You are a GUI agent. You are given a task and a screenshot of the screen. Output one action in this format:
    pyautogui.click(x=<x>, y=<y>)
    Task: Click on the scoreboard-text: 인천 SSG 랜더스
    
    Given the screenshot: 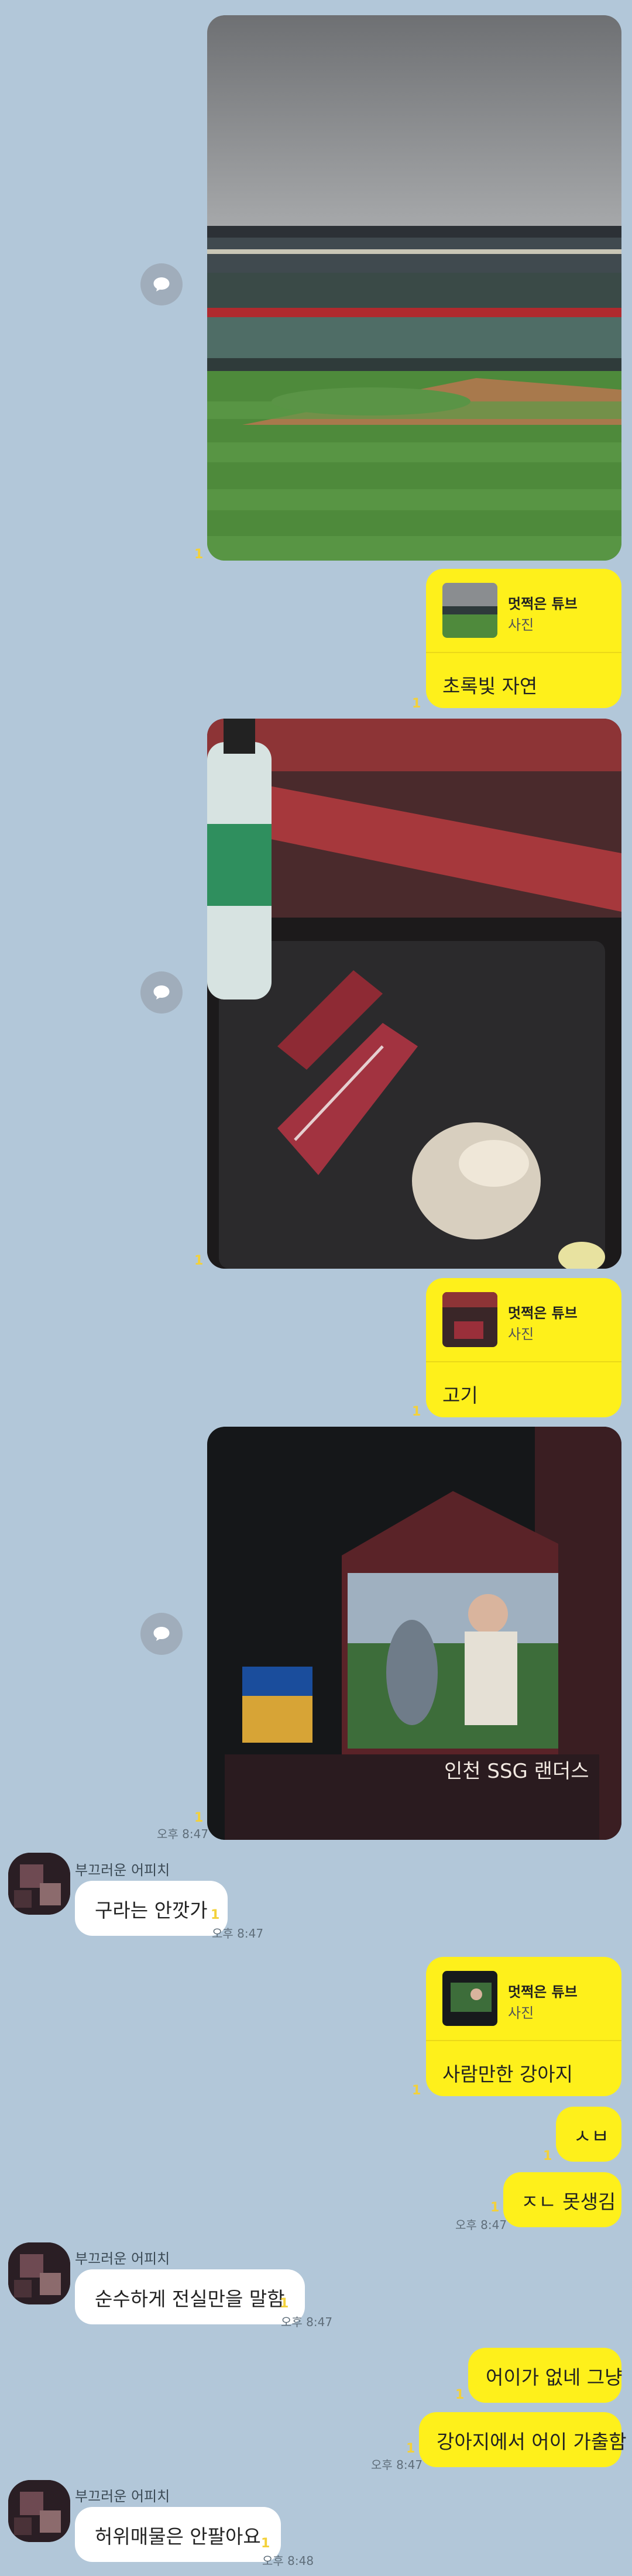 What is the action you would take?
    pyautogui.click(x=516, y=1772)
    